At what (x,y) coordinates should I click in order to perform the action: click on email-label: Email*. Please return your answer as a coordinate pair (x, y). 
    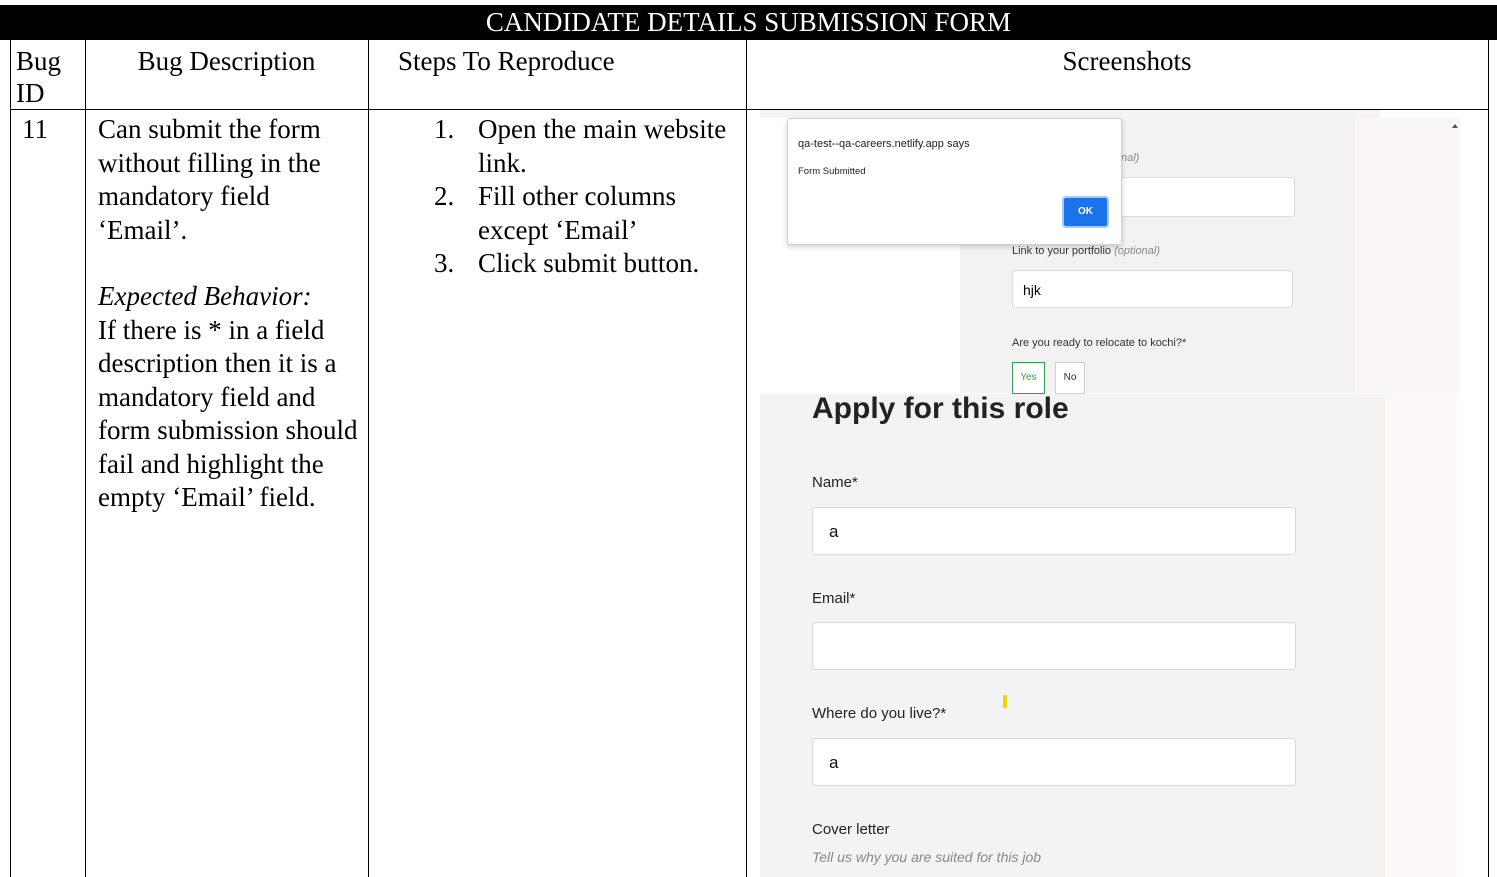
    Looking at the image, I should click on (834, 598).